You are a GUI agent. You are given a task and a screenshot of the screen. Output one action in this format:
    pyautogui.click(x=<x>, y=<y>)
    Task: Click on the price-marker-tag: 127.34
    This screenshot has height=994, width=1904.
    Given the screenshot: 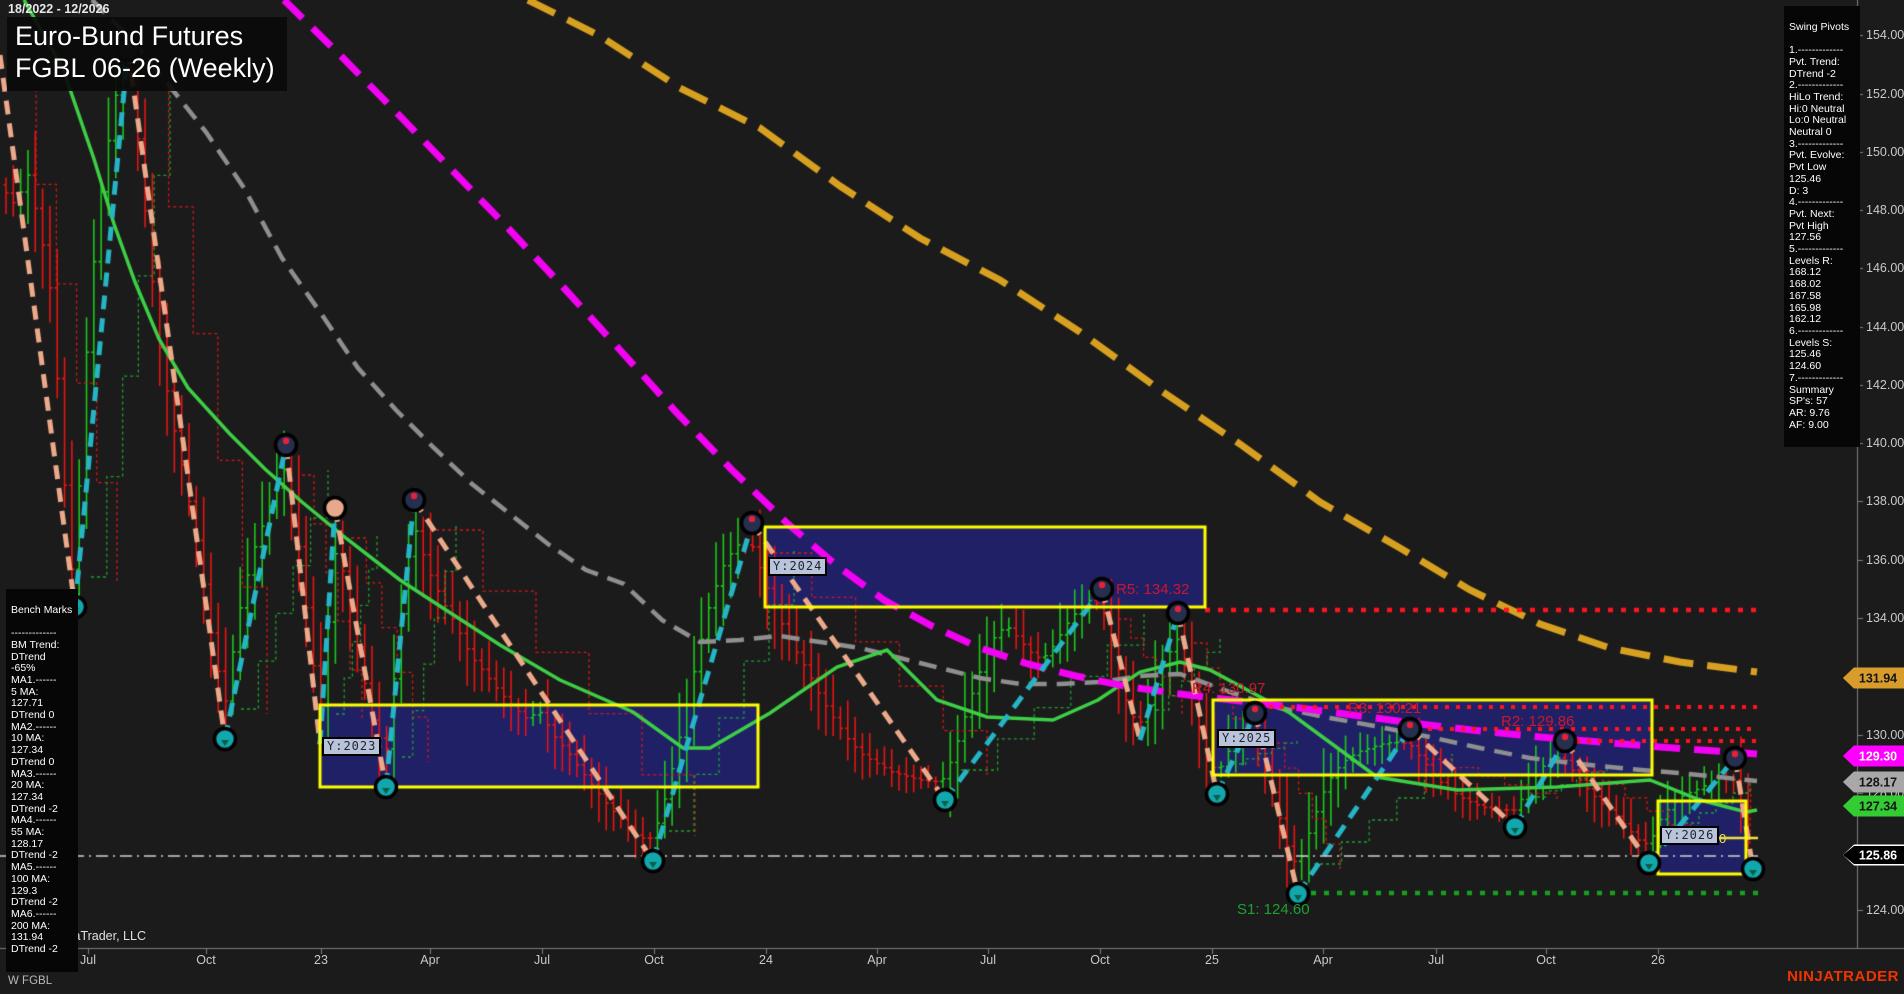 What is the action you would take?
    pyautogui.click(x=1873, y=806)
    